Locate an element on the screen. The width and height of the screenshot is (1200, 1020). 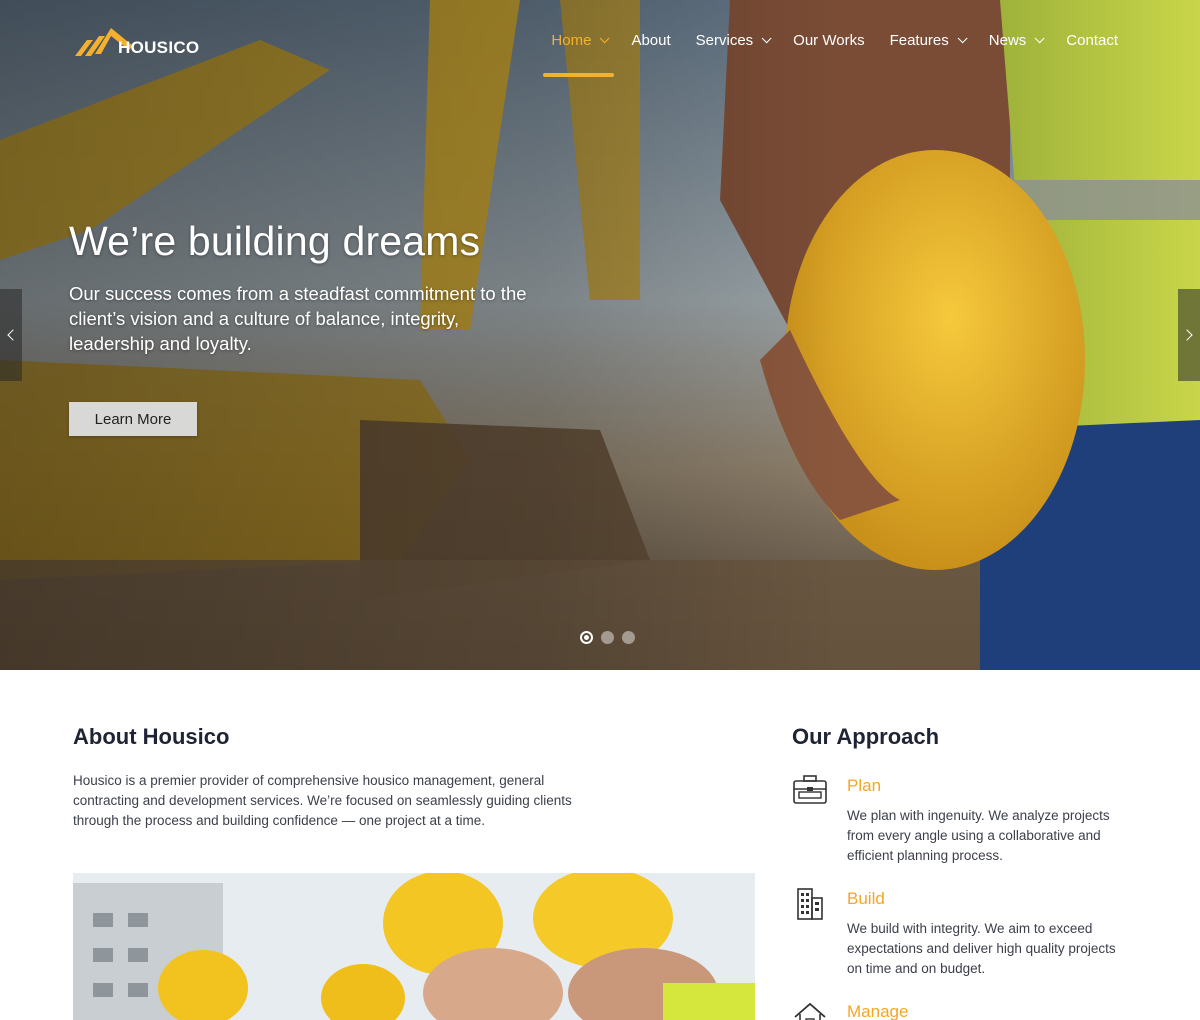
logo: HOUSICO is located at coordinates (136, 39).